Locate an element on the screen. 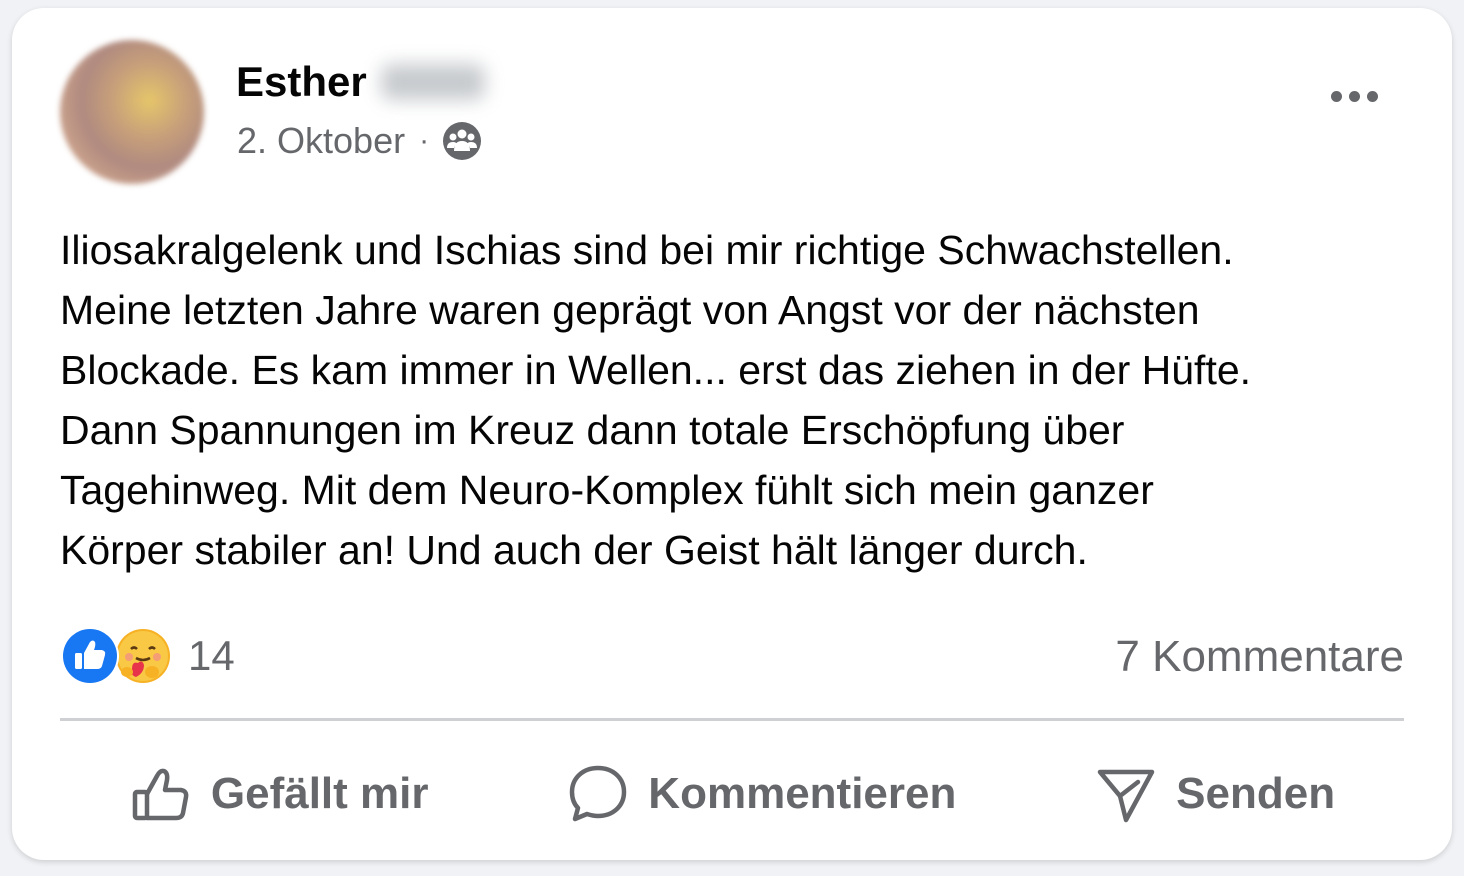  author-name: Esther is located at coordinates (360, 82).